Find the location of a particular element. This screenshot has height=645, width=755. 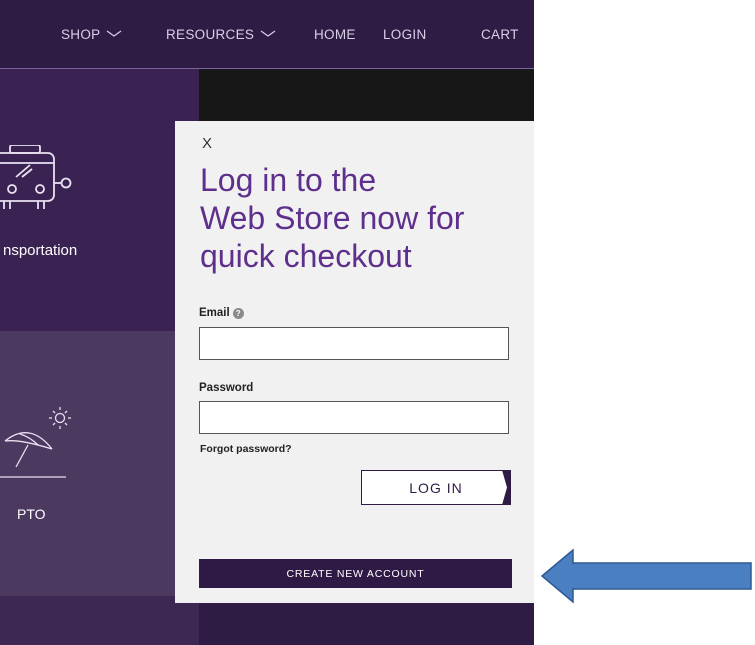

nav-shop-label: SHOP is located at coordinates (81, 34).